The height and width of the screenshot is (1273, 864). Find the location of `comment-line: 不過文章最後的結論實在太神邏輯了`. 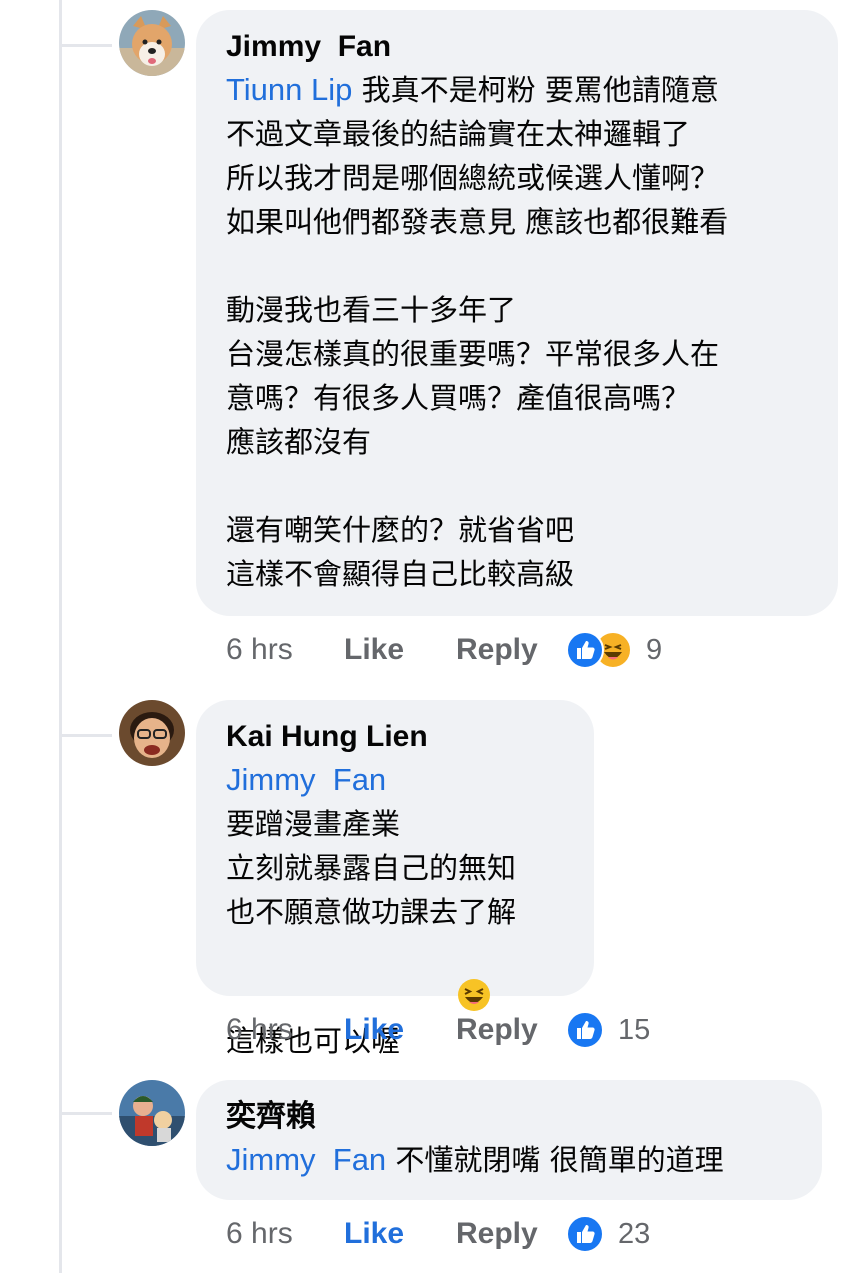

comment-line: 不過文章最後的結論實在太神邏輯了 is located at coordinates (458, 134).